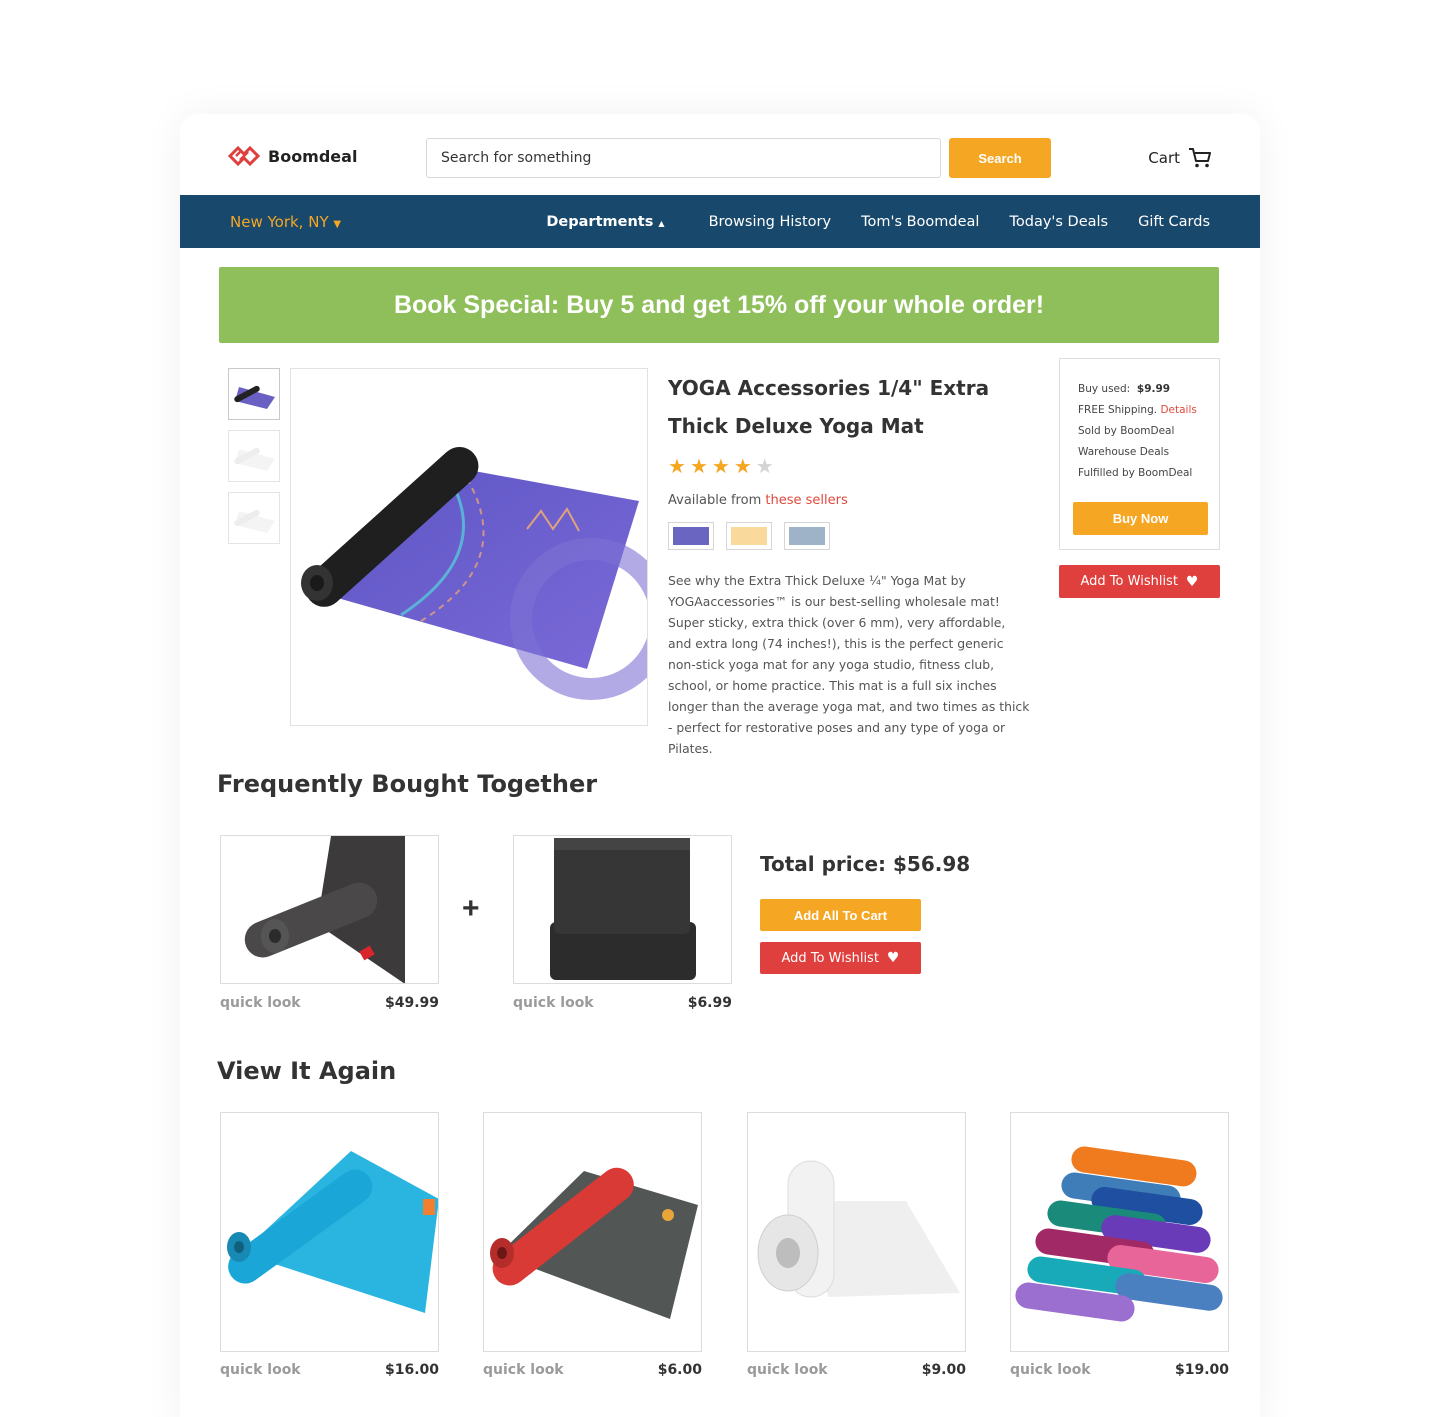 This screenshot has height=1417, width=1440. What do you see at coordinates (1000, 158) in the screenshot?
I see `search-button: Search` at bounding box center [1000, 158].